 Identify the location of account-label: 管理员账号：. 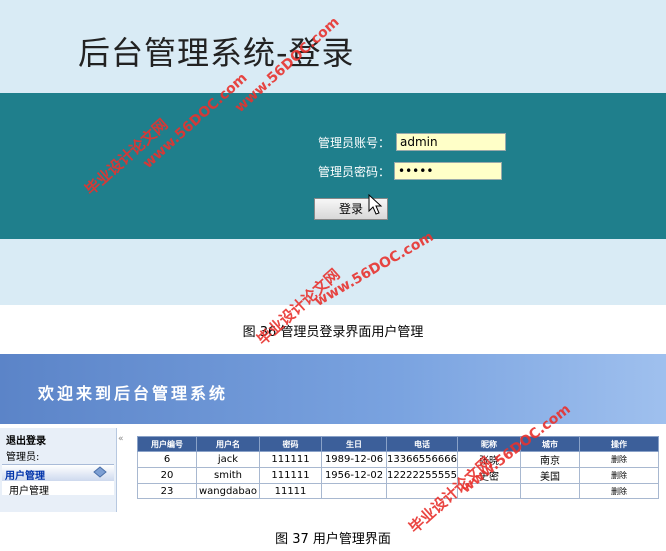
(353, 143).